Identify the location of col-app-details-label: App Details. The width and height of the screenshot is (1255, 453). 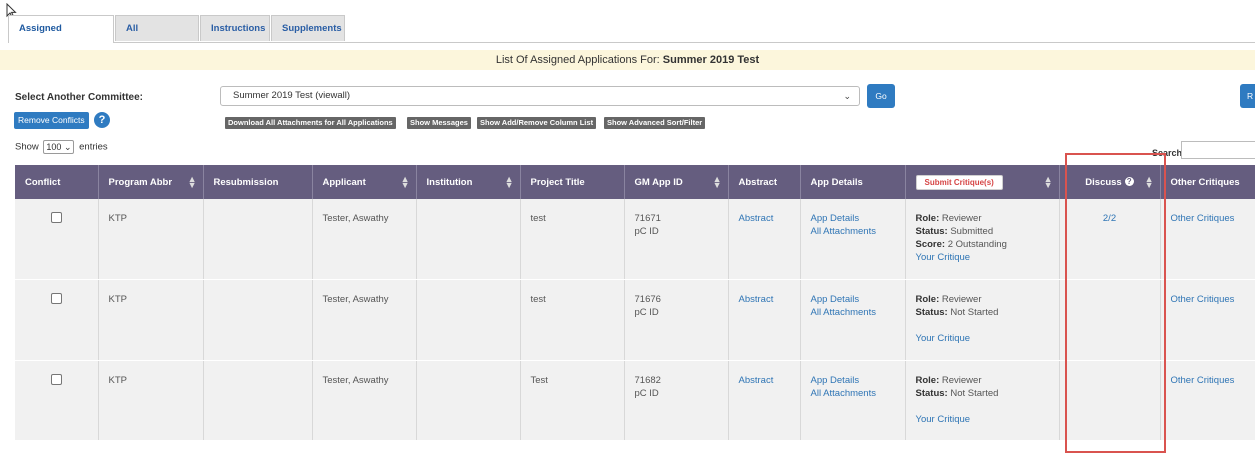
(836, 182).